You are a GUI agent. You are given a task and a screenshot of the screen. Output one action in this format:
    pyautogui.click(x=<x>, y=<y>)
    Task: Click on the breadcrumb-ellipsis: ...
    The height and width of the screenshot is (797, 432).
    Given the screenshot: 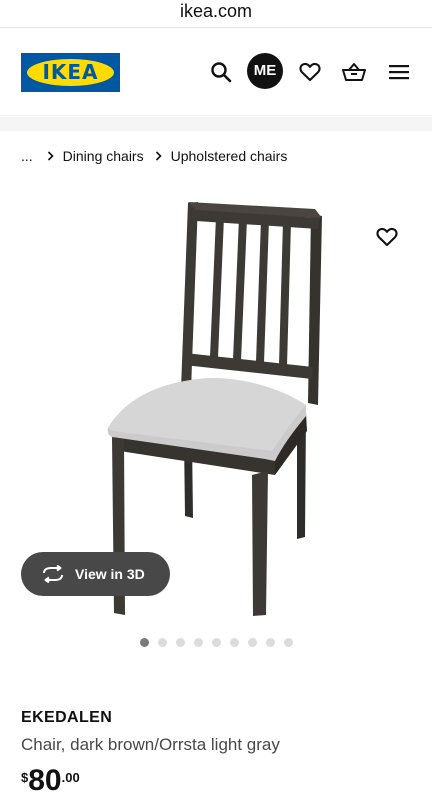 What is the action you would take?
    pyautogui.click(x=27, y=156)
    